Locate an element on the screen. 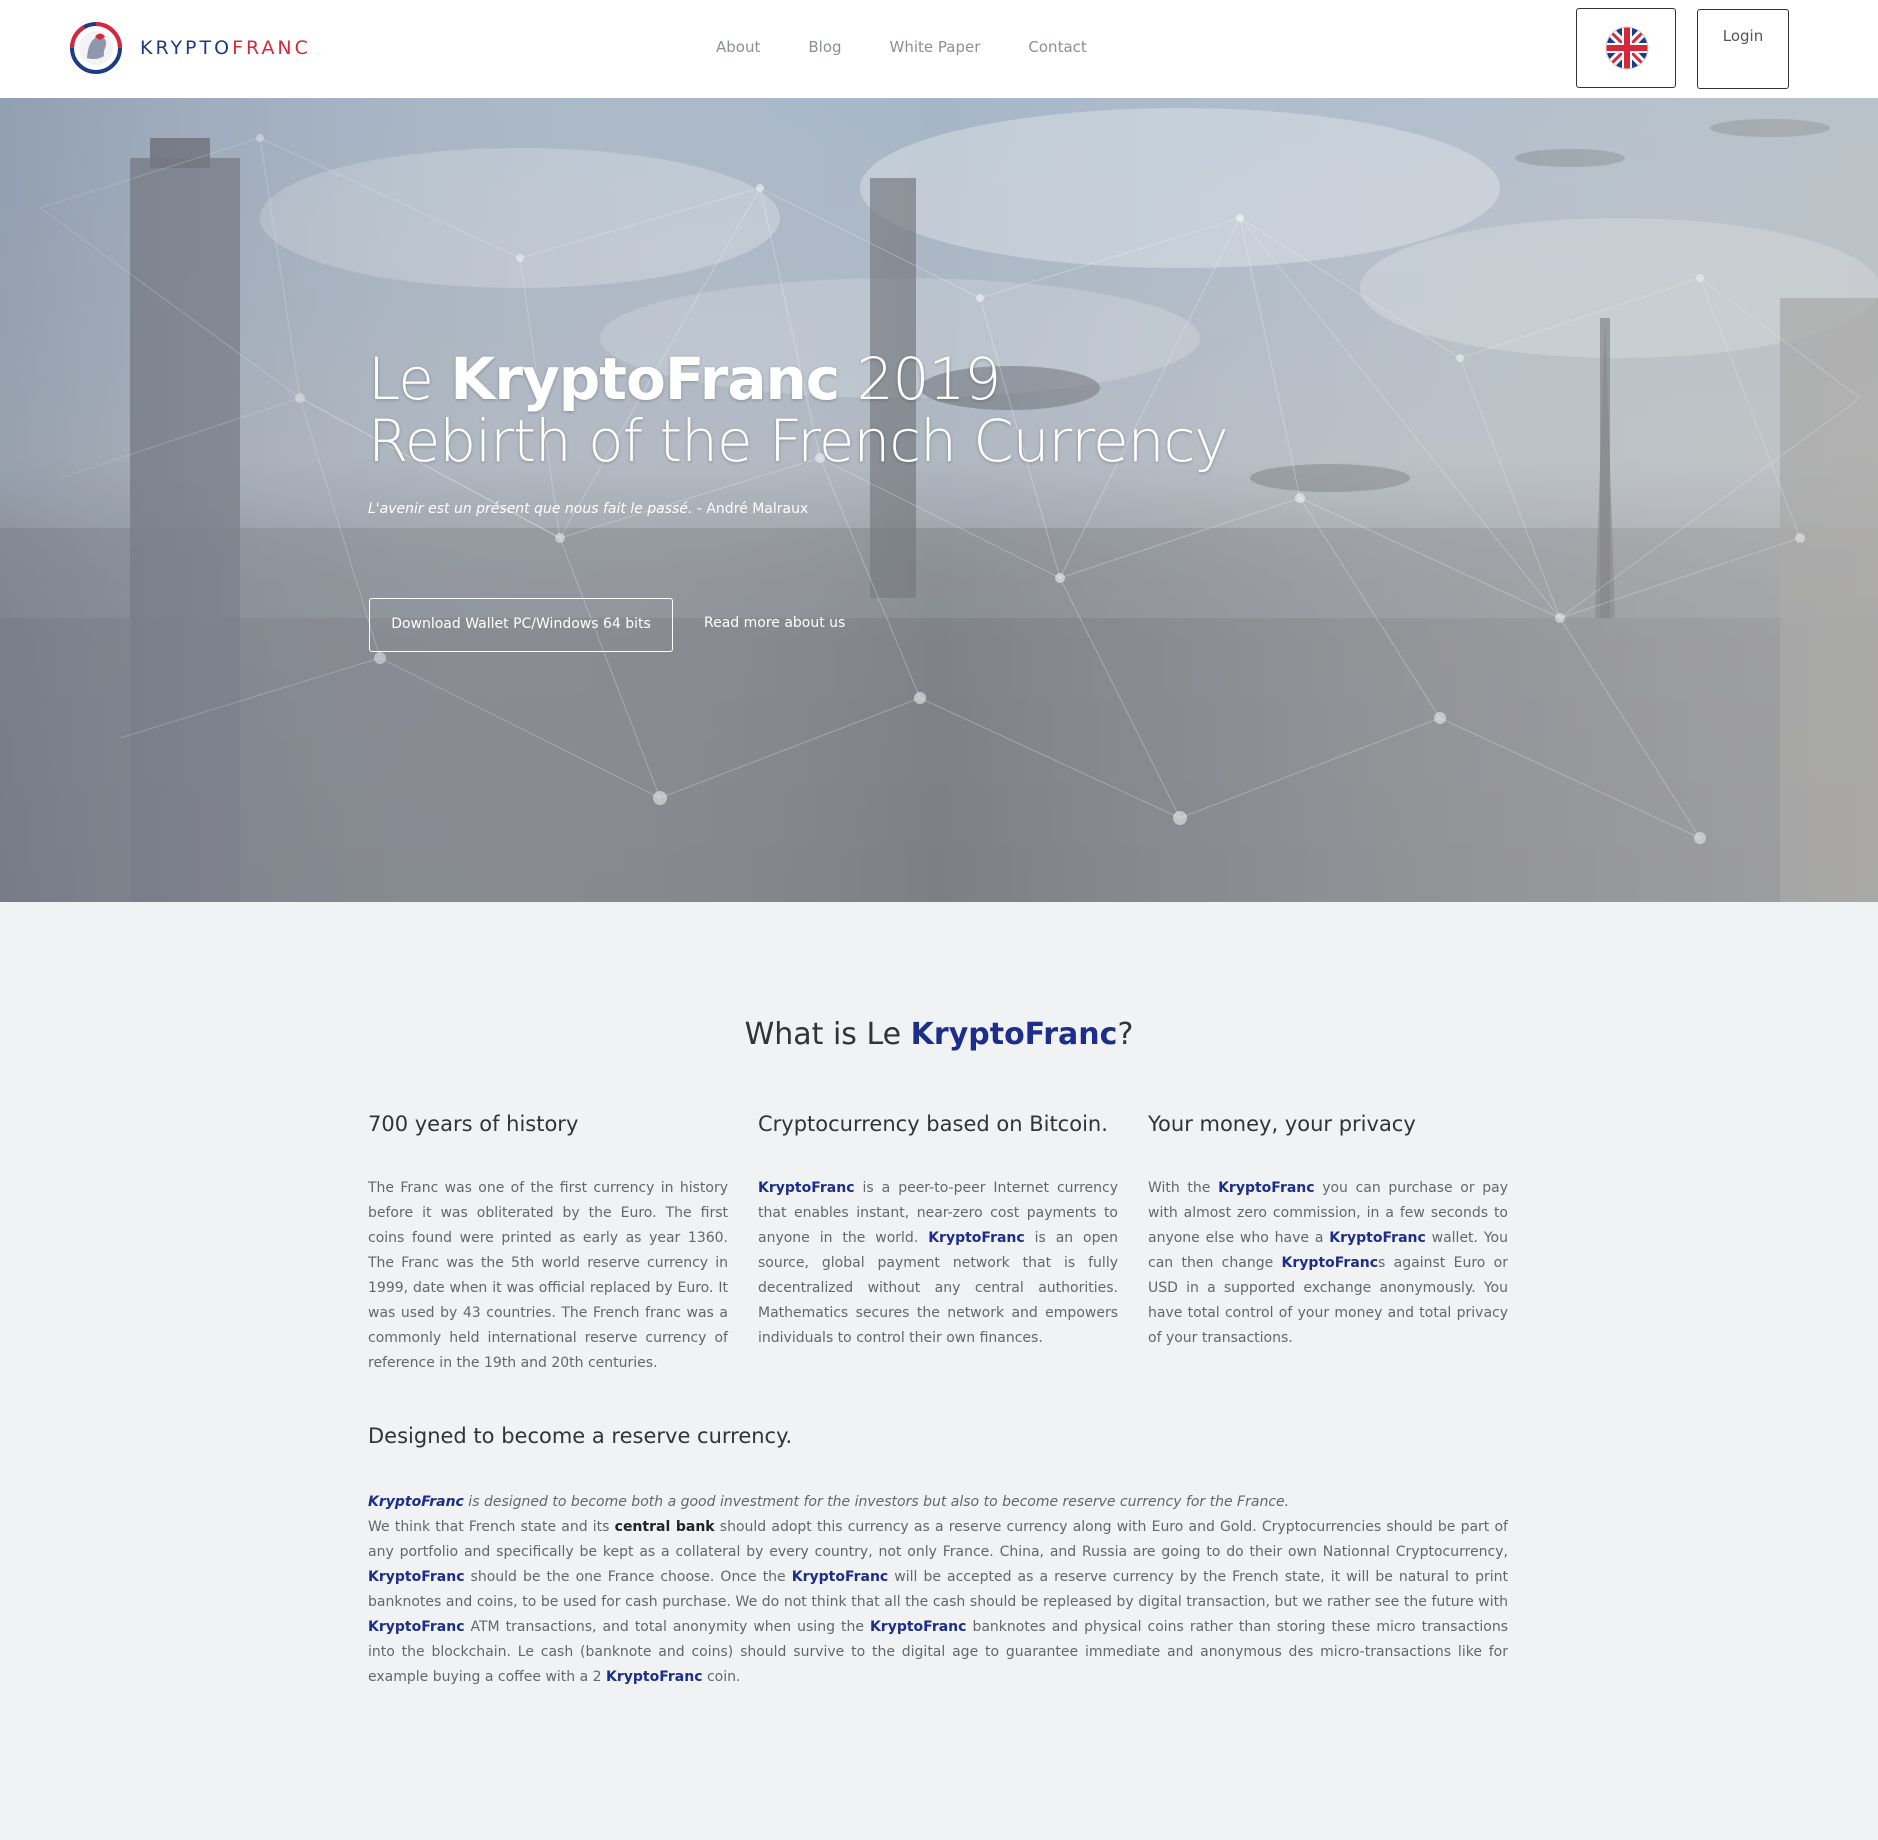 This screenshot has height=1840, width=1878. what-is-heading: What is Le KryptoFranc? is located at coordinates (939, 1034).